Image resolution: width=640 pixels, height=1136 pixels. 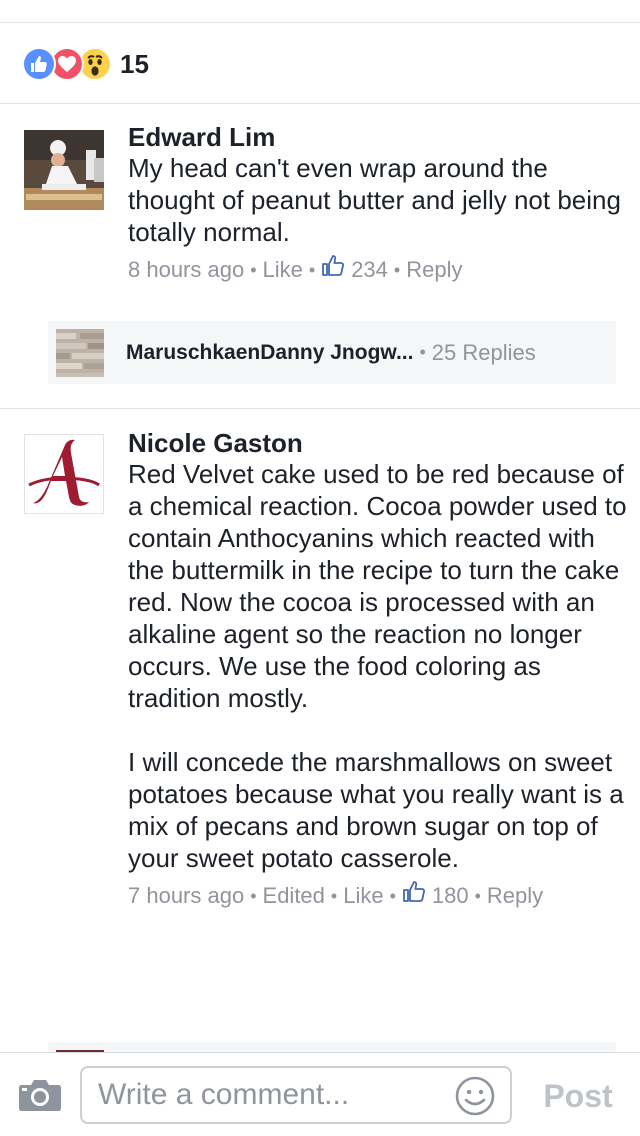 What do you see at coordinates (378, 137) in the screenshot?
I see `comment-author: Edward Lim` at bounding box center [378, 137].